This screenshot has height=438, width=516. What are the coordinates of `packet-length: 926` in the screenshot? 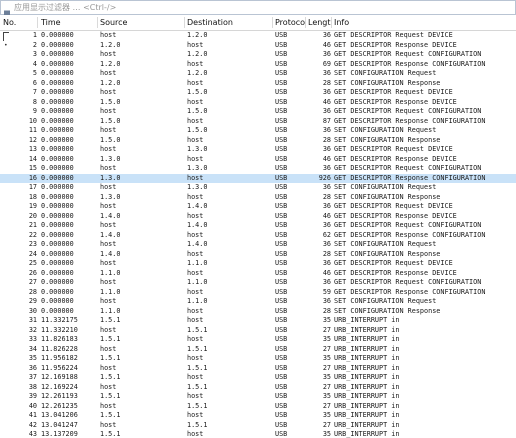 It's located at (324, 177).